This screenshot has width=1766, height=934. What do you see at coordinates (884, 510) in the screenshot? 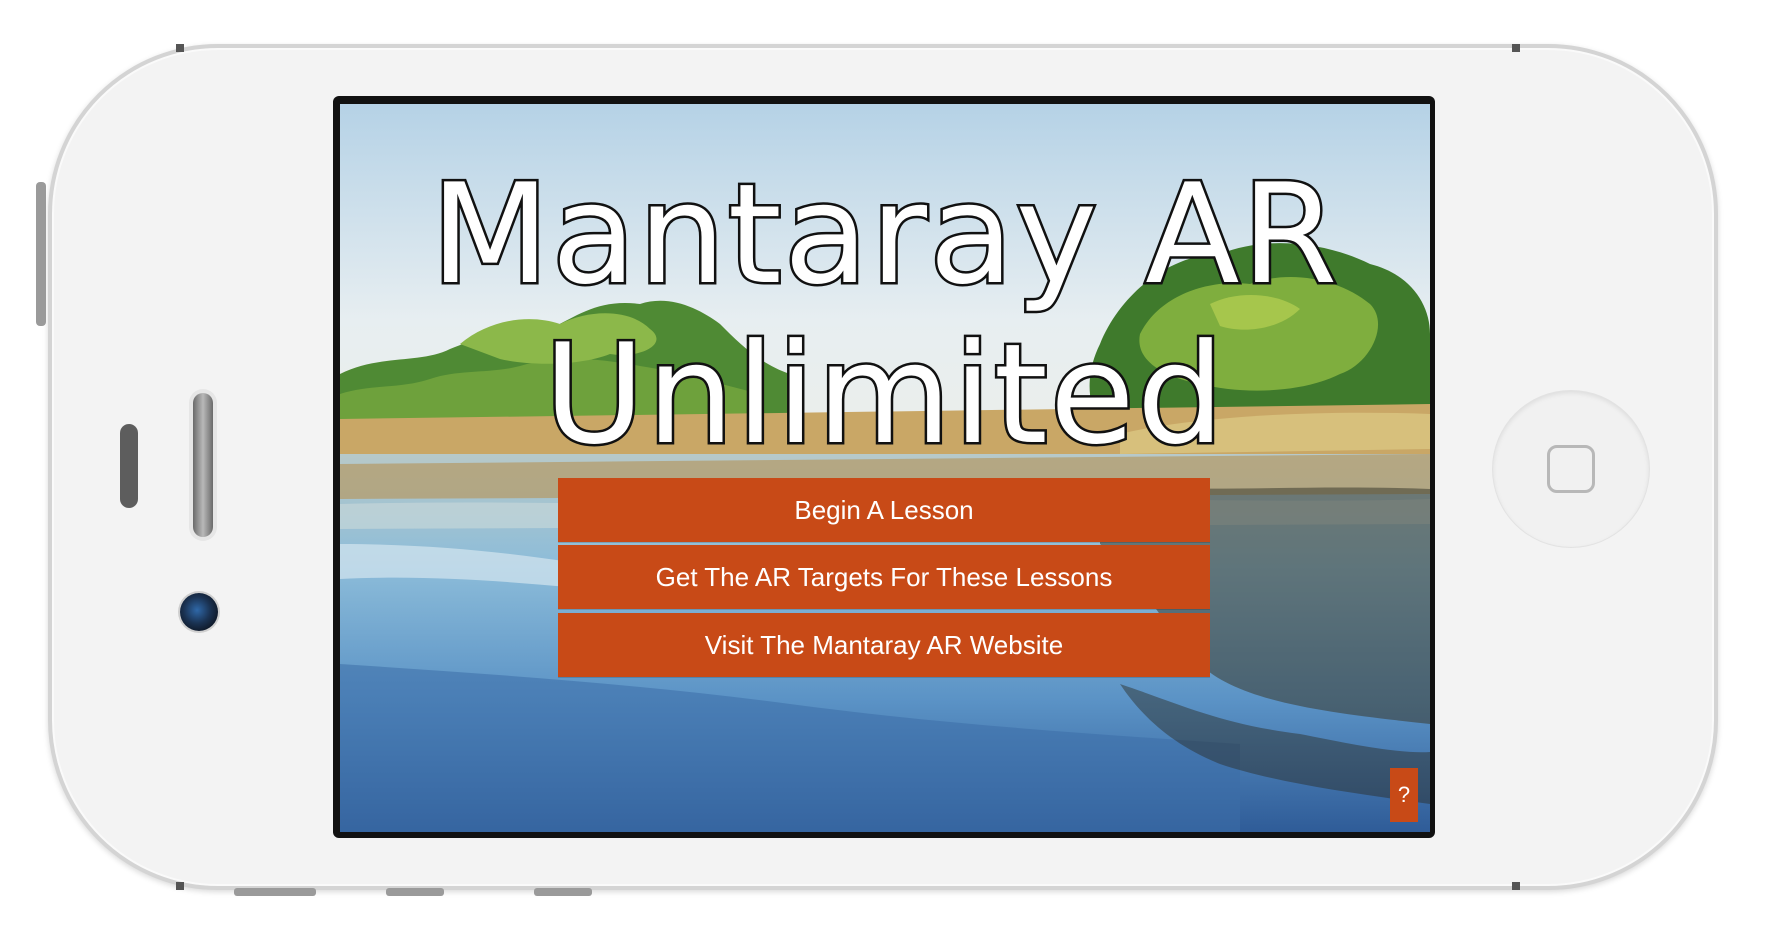
I see `begin-lesson-button: Begin A Lesson` at bounding box center [884, 510].